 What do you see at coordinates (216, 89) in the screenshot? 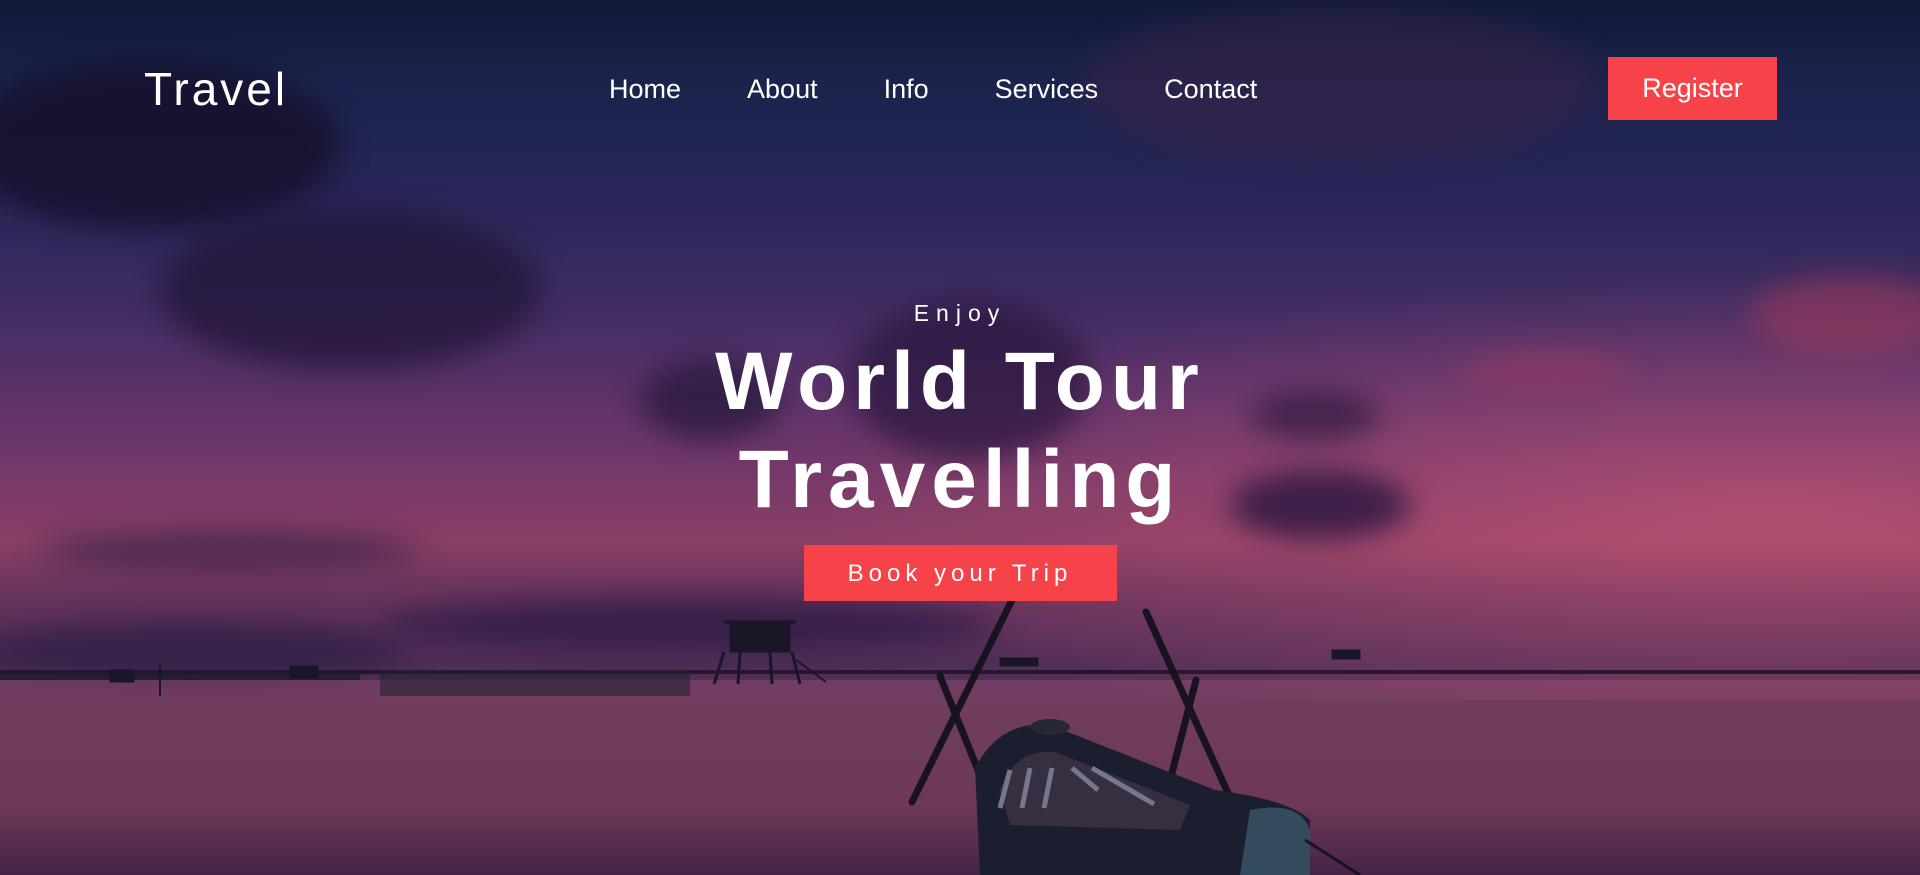
I see `logo: Travel` at bounding box center [216, 89].